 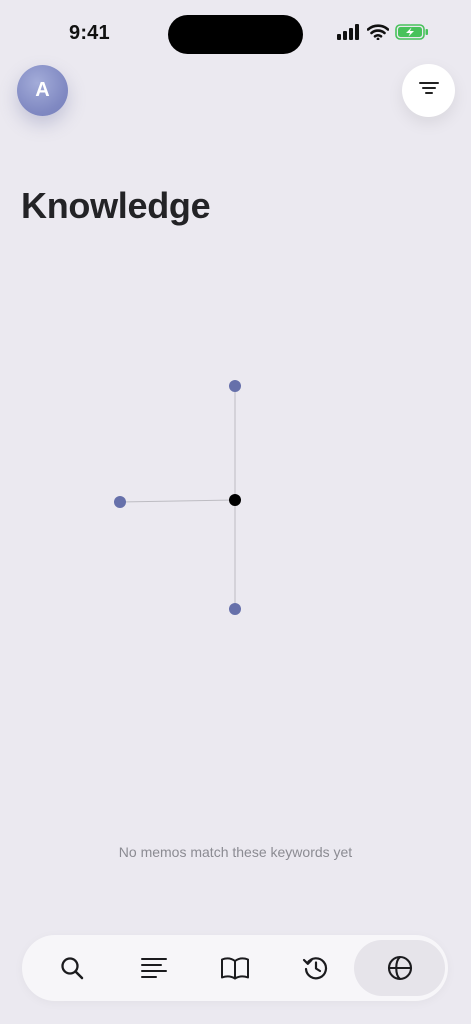 I want to click on book-icon, so click(x=235, y=968).